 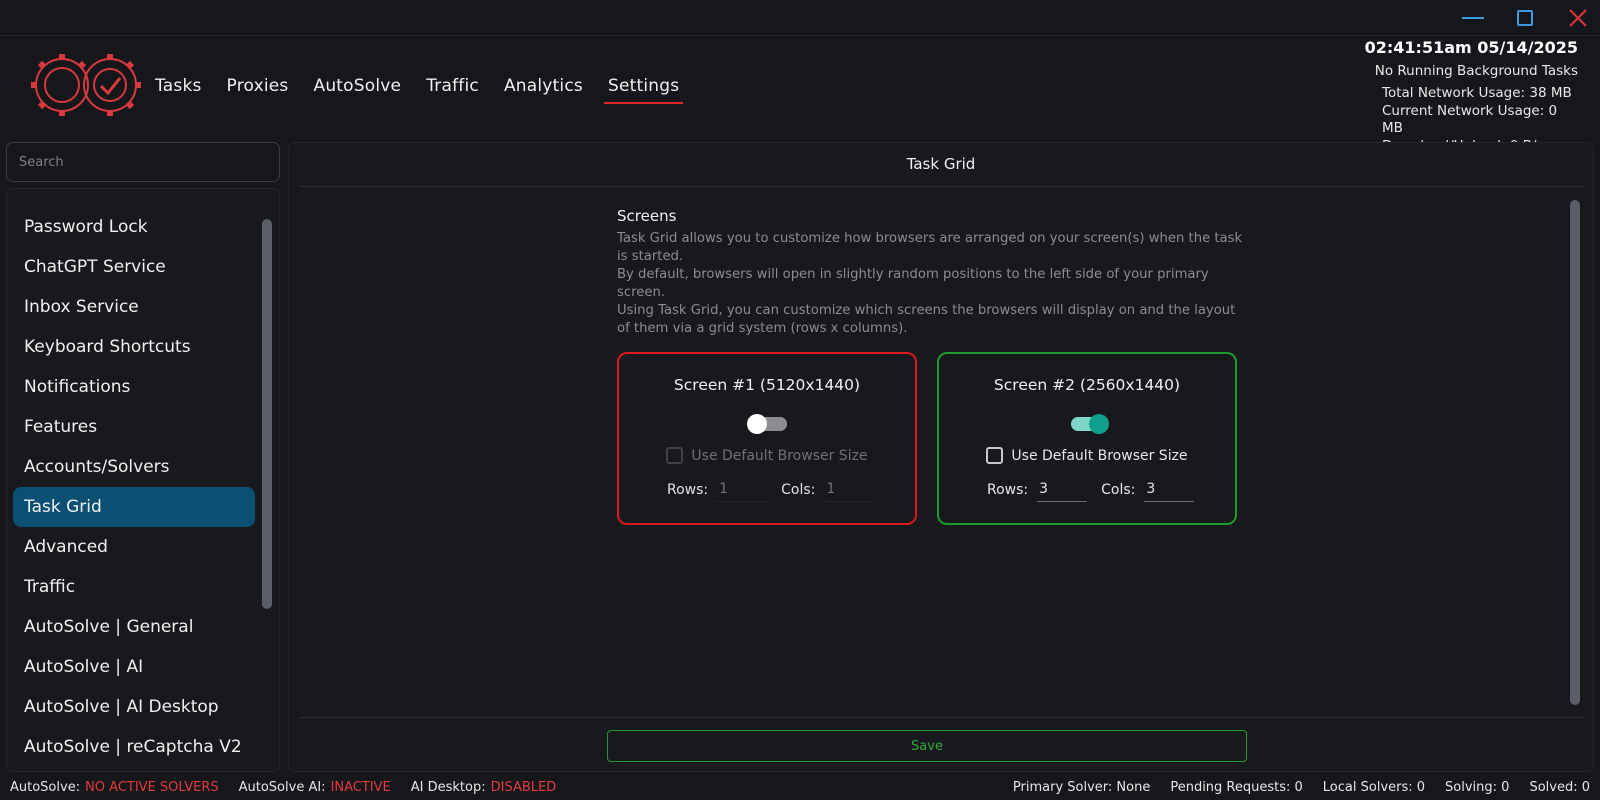 What do you see at coordinates (258, 90) in the screenshot?
I see `nav-proxies: Proxies` at bounding box center [258, 90].